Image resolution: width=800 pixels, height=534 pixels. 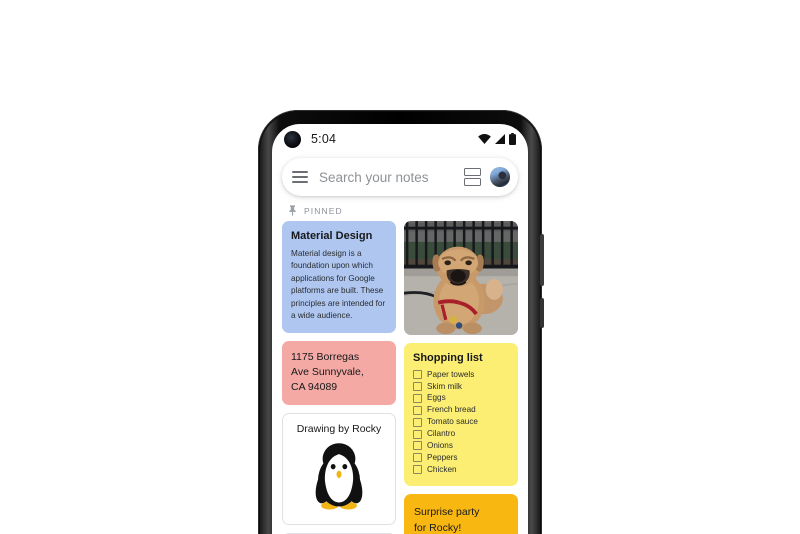 I want to click on checklist-item: French bread, so click(x=461, y=410).